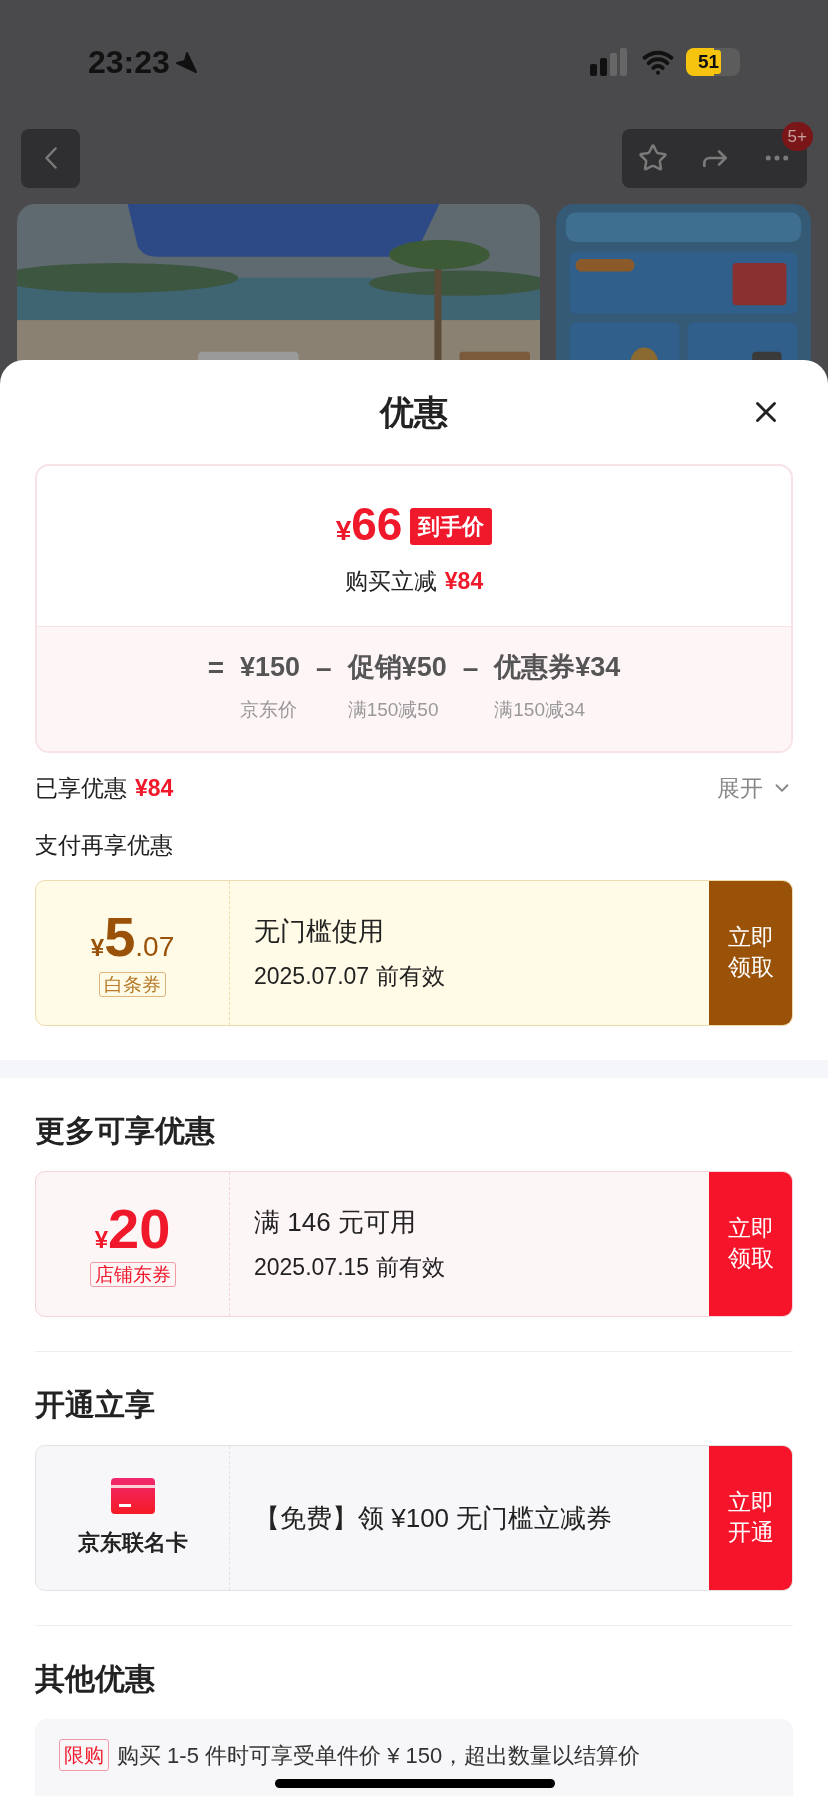 This screenshot has height=1796, width=828. I want to click on reduce-label: 购买立减, so click(390, 582).